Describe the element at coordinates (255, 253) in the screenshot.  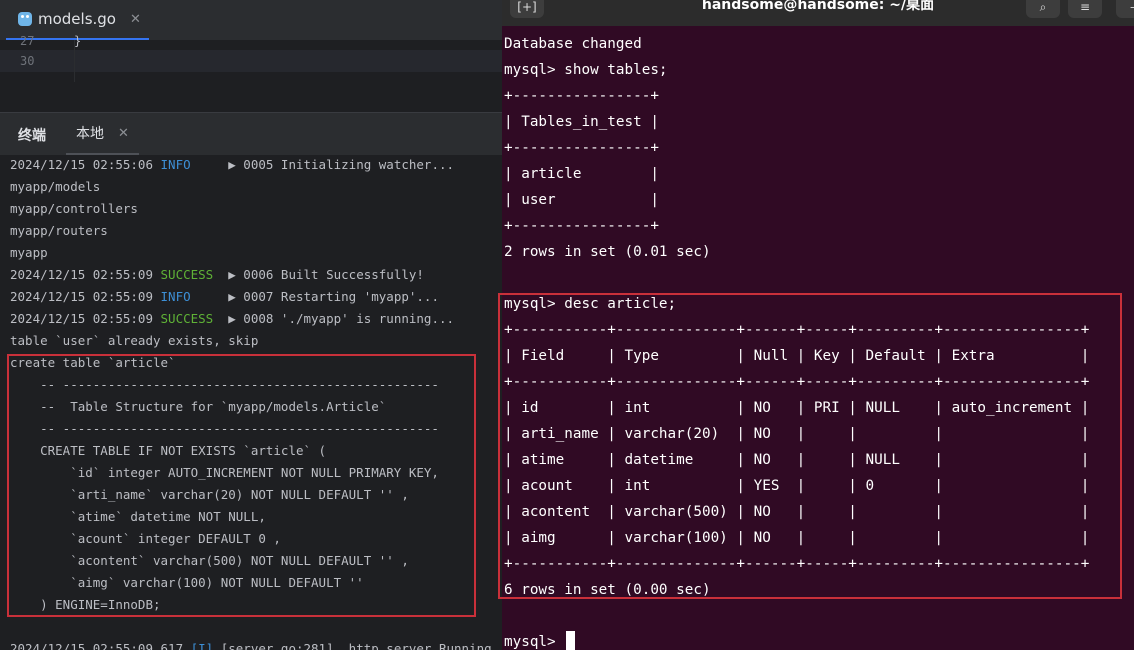
I see `terminal-line: myapp` at that location.